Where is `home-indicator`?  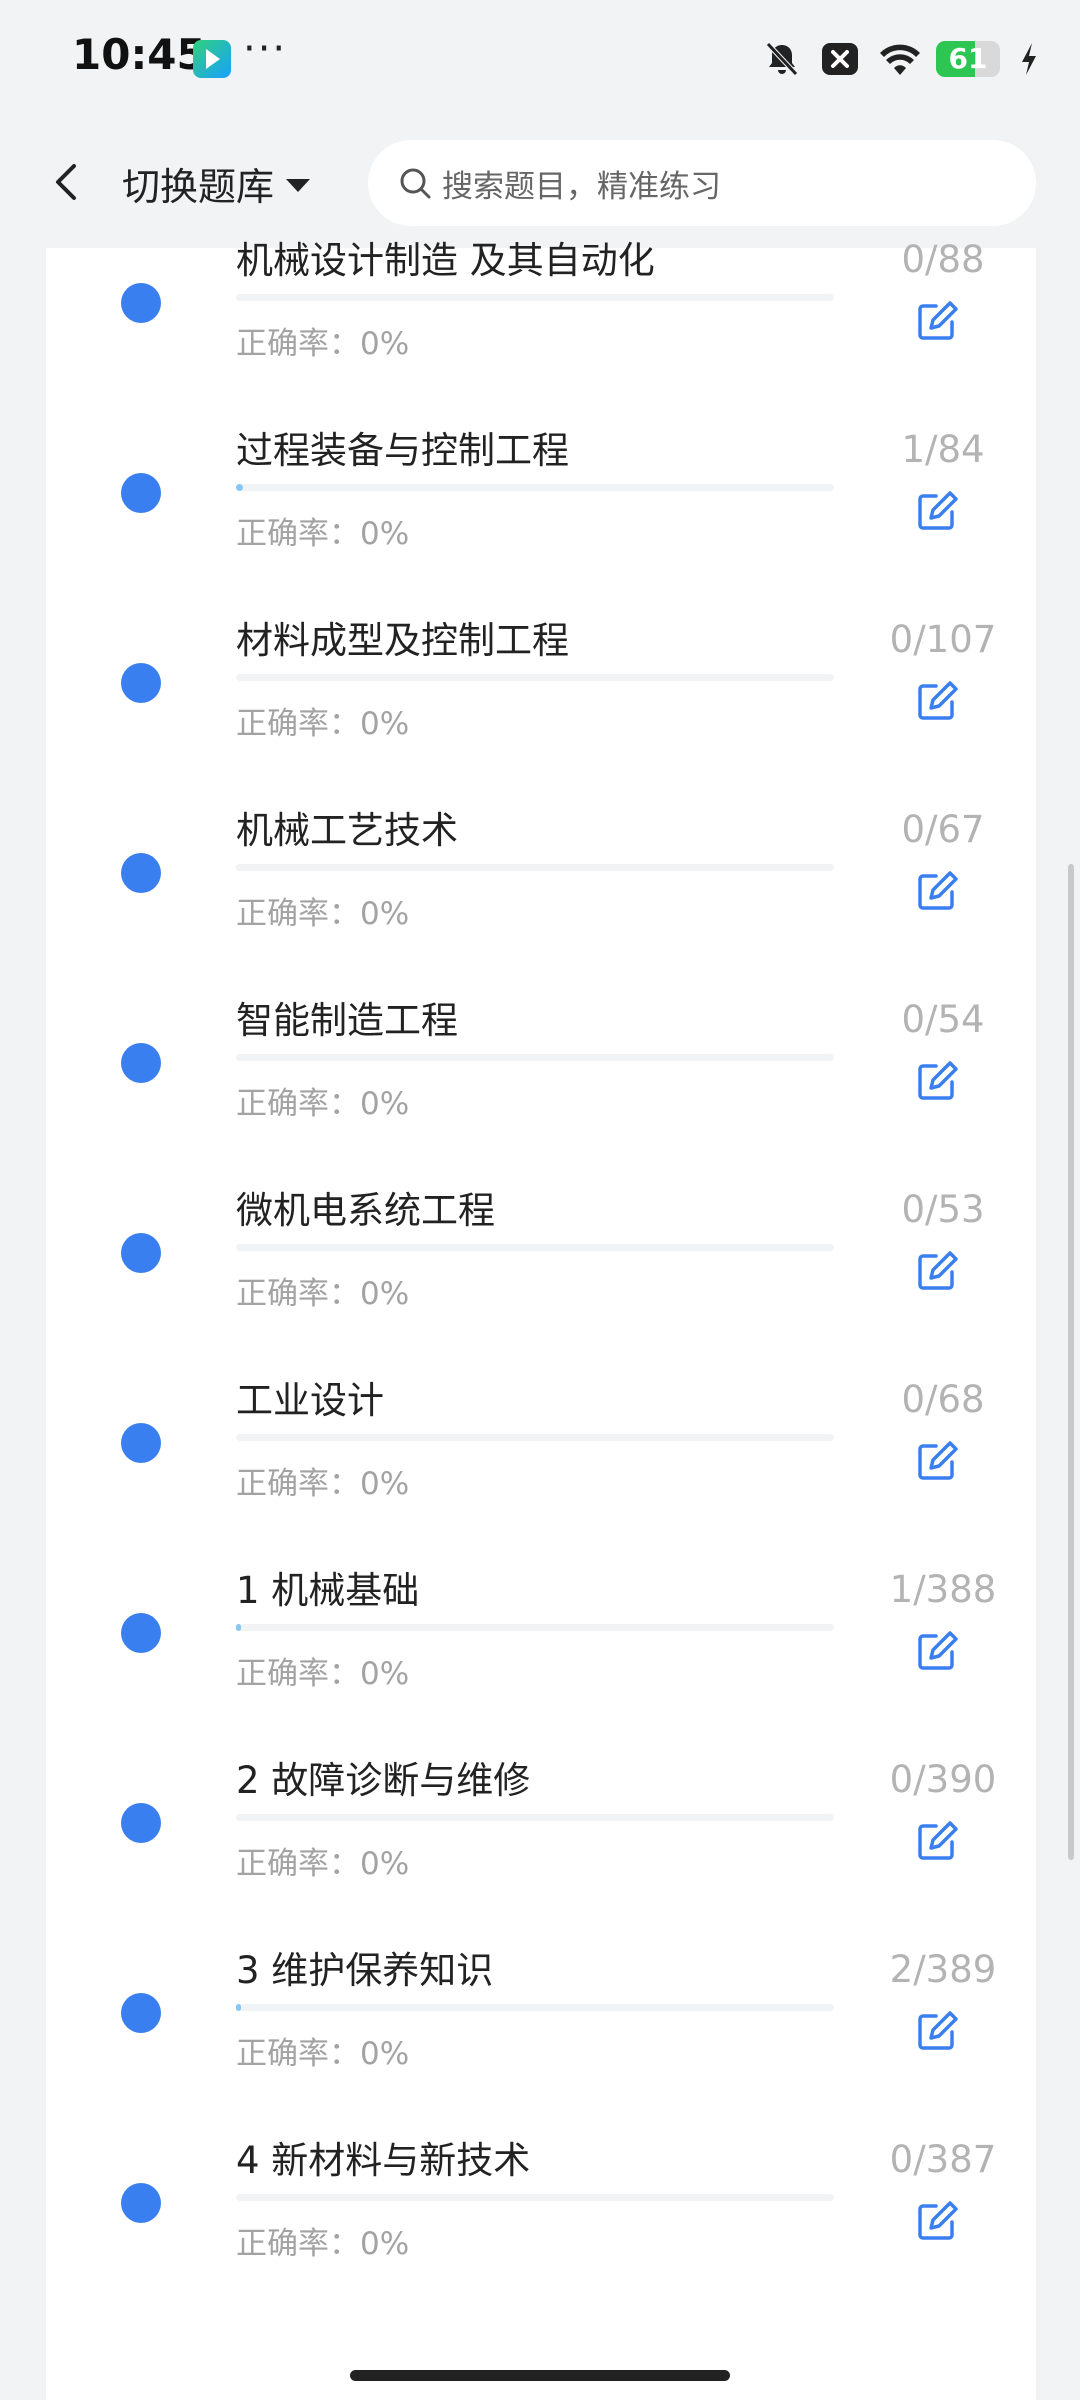 home-indicator is located at coordinates (540, 2375).